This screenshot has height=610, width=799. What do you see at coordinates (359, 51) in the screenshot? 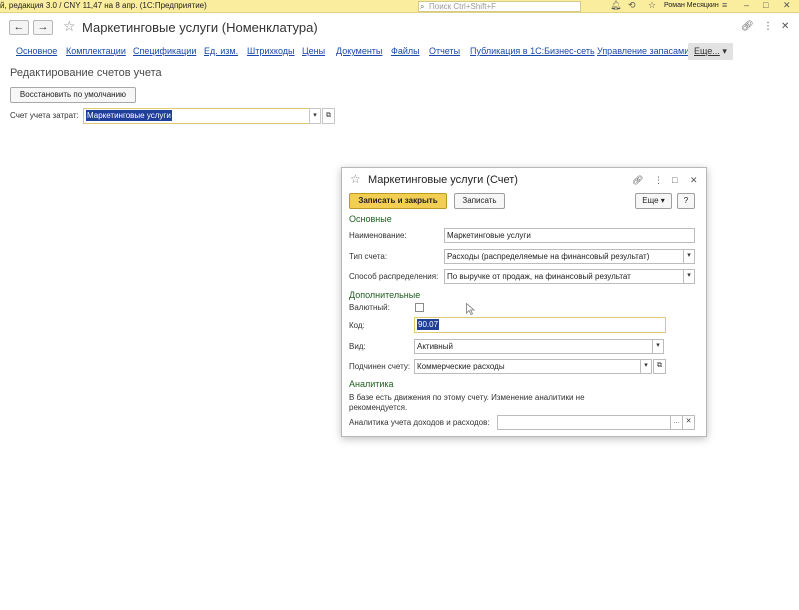
I see `tab-documents: Документы` at bounding box center [359, 51].